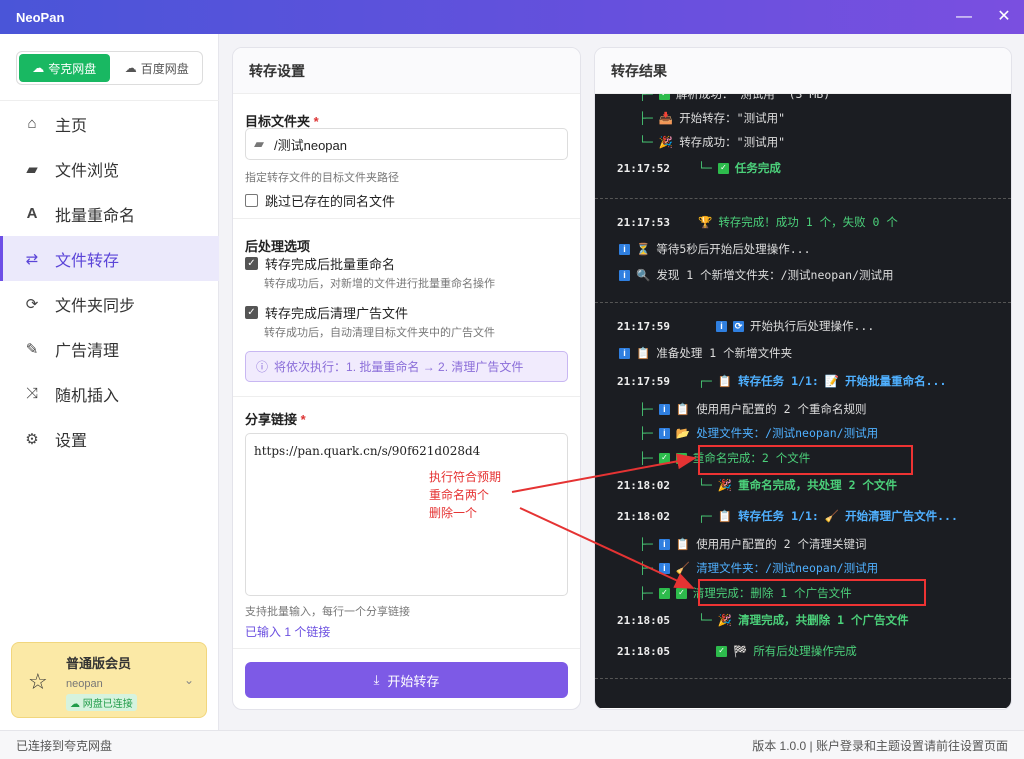  Describe the element at coordinates (303, 419) in the screenshot. I see `required-mark: *` at that location.